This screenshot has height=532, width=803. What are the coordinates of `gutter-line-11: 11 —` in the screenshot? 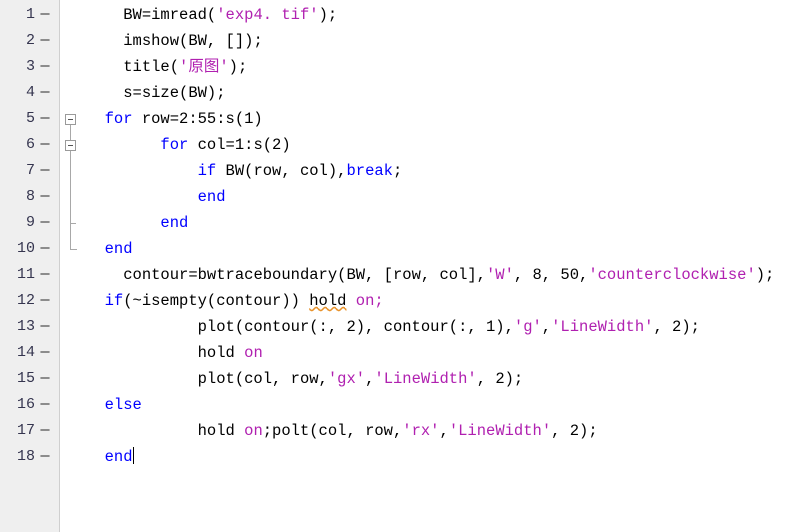 It's located at (29, 275).